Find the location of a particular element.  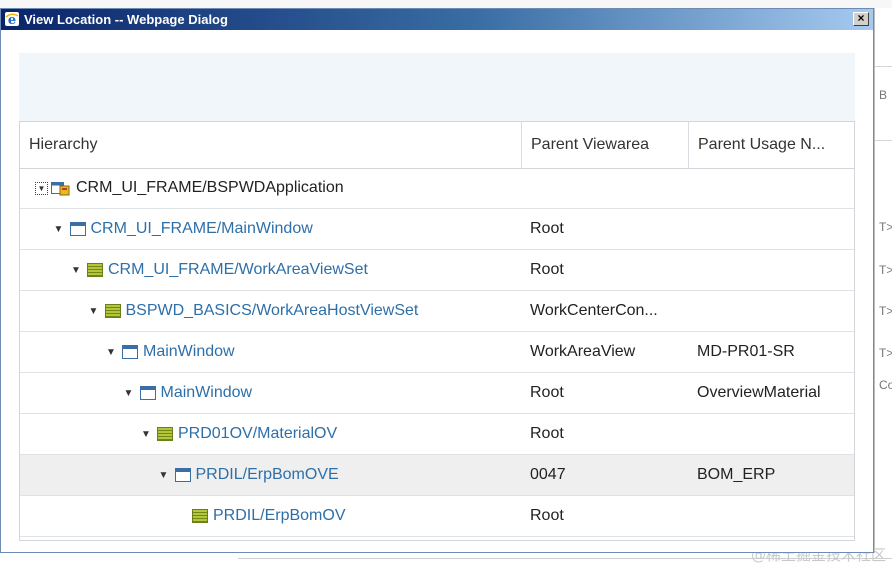

parent-usage-name-cell: MD-PR01-SR is located at coordinates (746, 351).